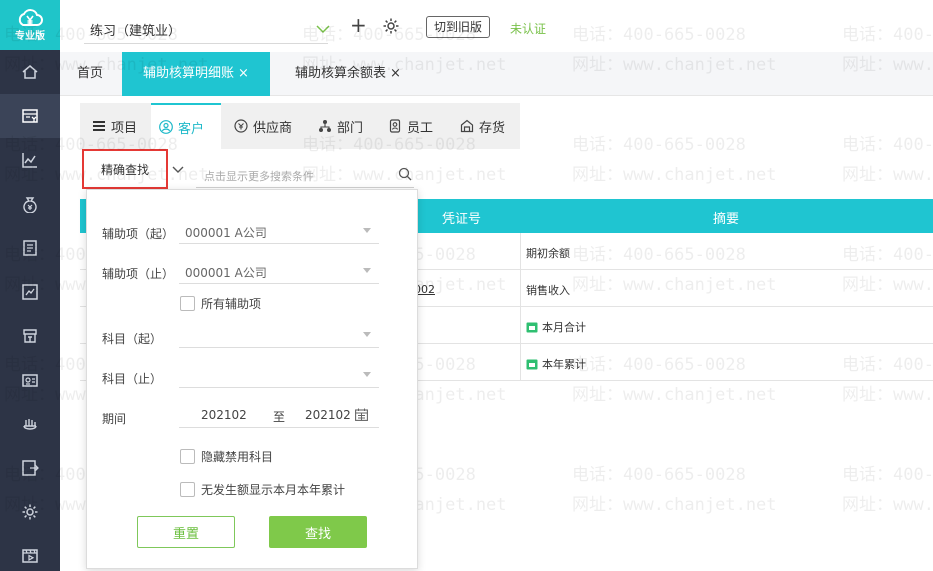 The width and height of the screenshot is (933, 571). Describe the element at coordinates (279, 375) in the screenshot. I see `subject-to-select` at that location.